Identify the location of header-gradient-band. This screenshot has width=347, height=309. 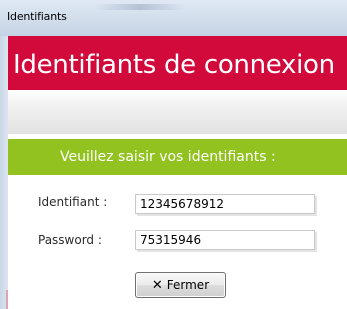
(177, 112).